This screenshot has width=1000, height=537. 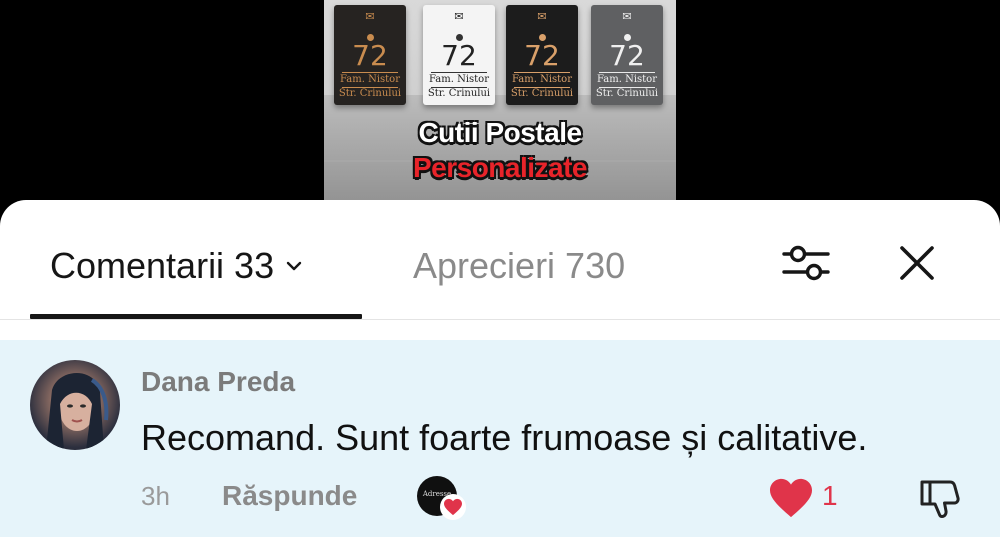 What do you see at coordinates (155, 496) in the screenshot?
I see `comment-timestamp: 3h` at bounding box center [155, 496].